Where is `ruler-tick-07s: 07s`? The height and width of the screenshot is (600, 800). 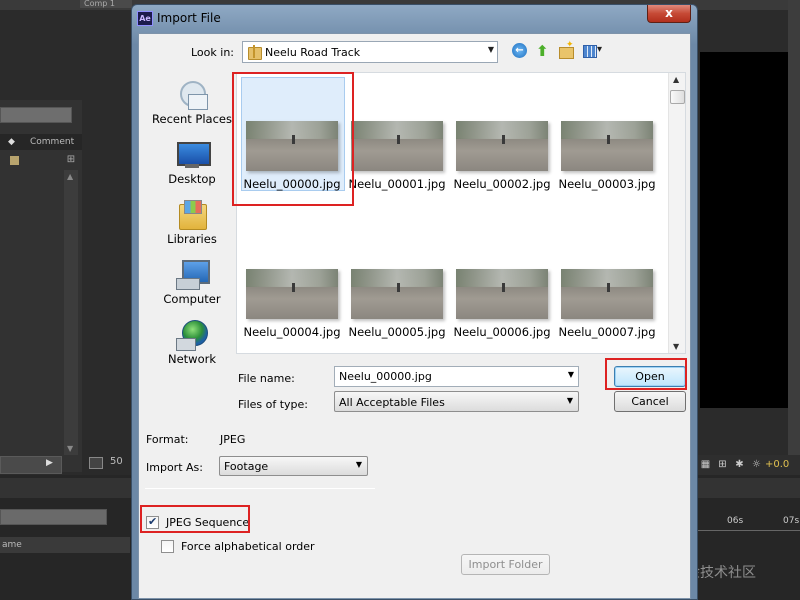
ruler-tick-07s: 07s is located at coordinates (791, 521).